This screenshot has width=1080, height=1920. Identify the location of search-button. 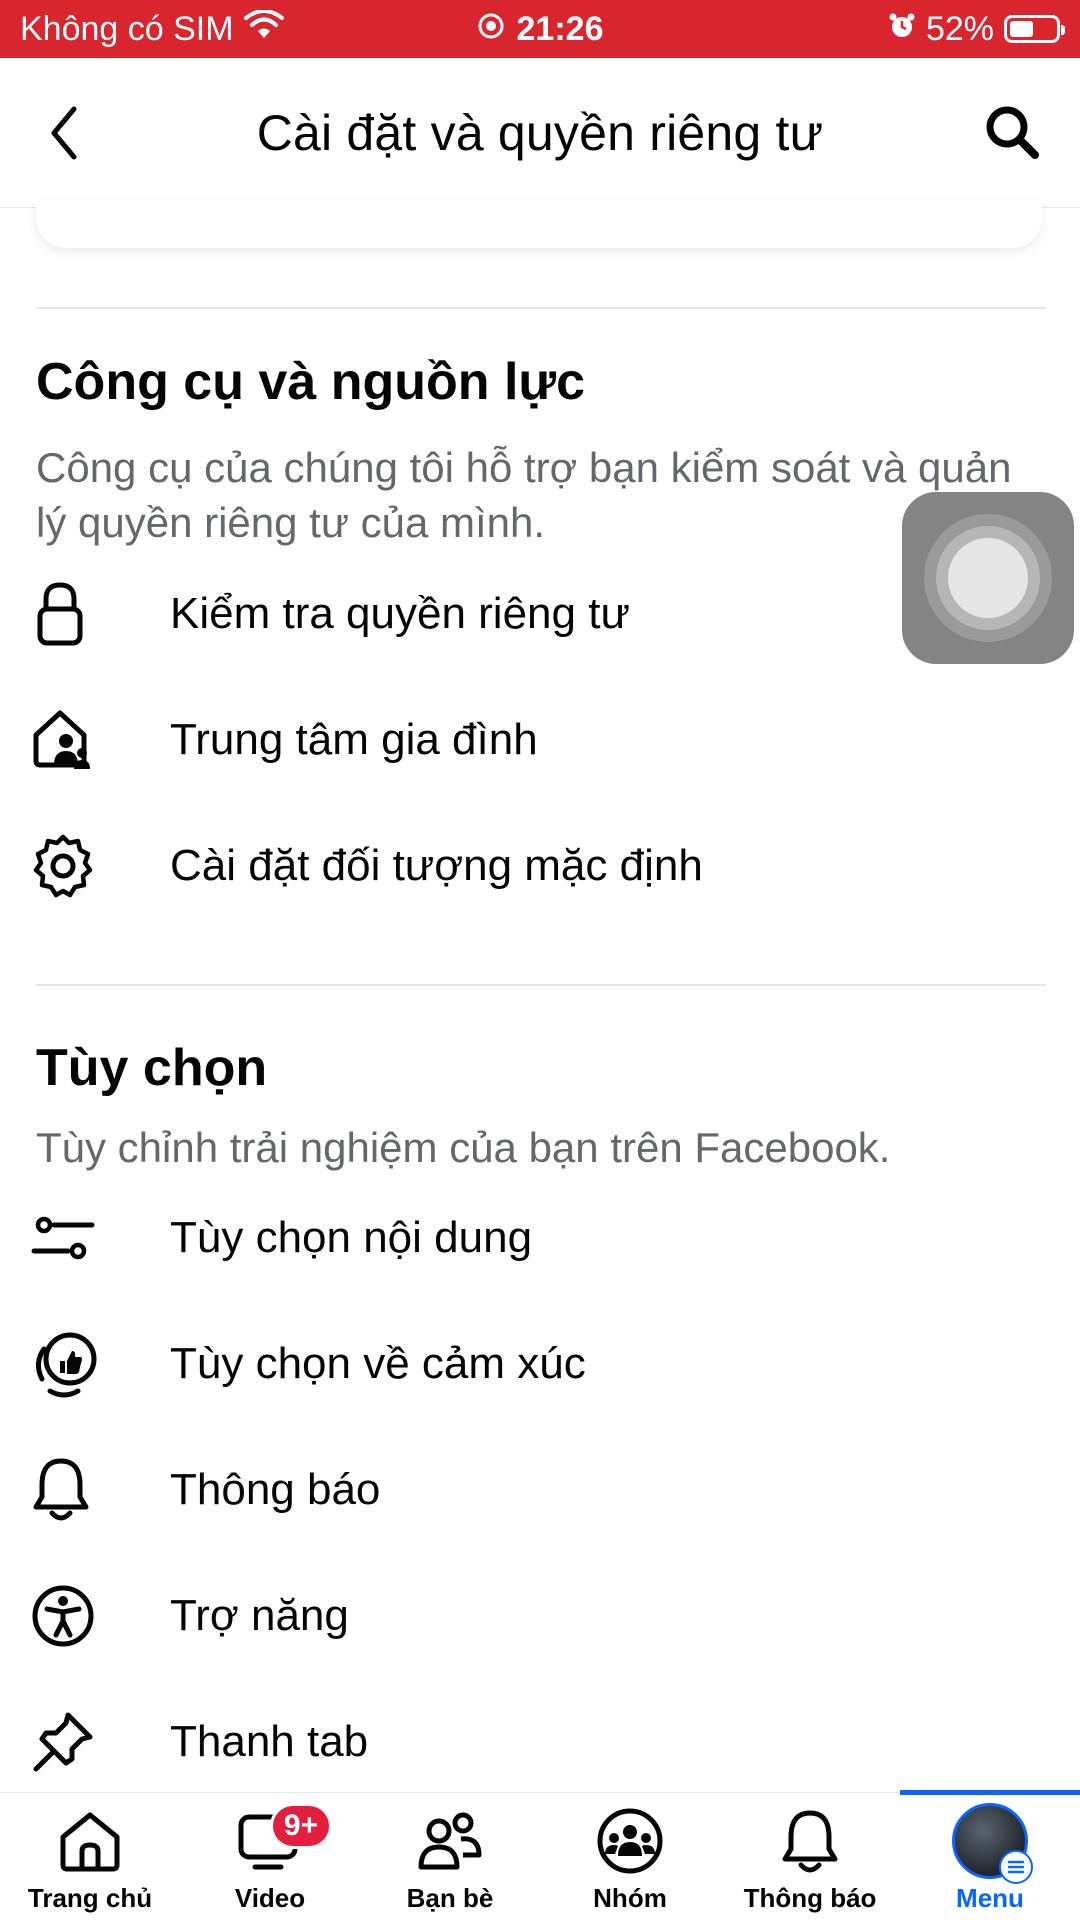
(1012, 132).